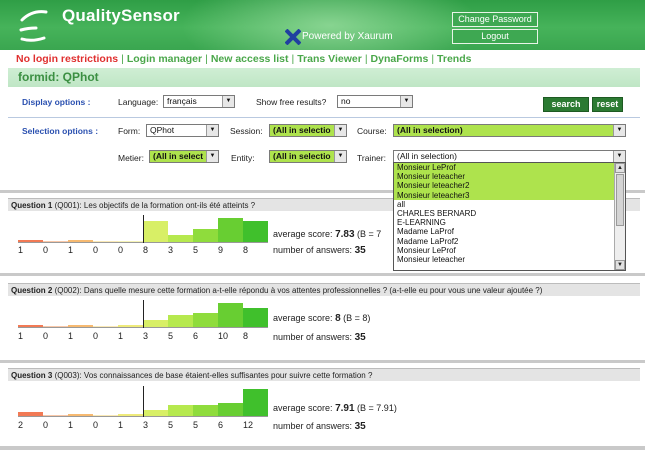  I want to click on dropdown-option: all, so click(509, 204).